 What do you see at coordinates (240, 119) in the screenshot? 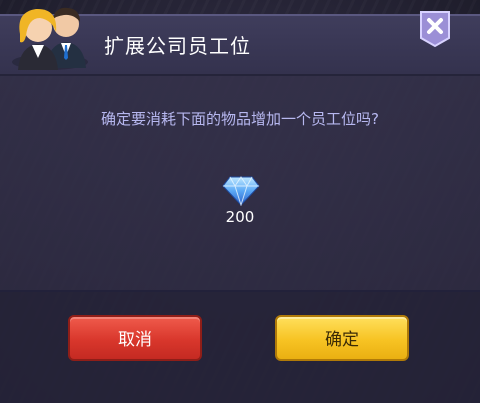
I see `confirm-message: 确定要消耗下面的物品增加一个员工位吗?` at bounding box center [240, 119].